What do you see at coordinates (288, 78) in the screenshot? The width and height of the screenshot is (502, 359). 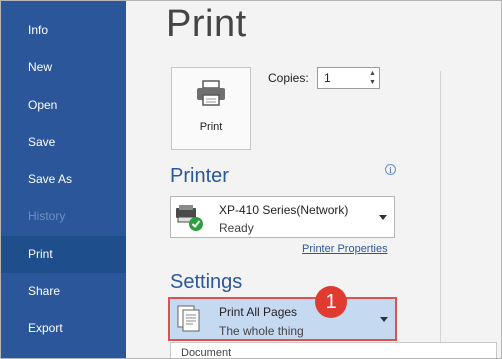 I see `copies-label: Copies:` at bounding box center [288, 78].